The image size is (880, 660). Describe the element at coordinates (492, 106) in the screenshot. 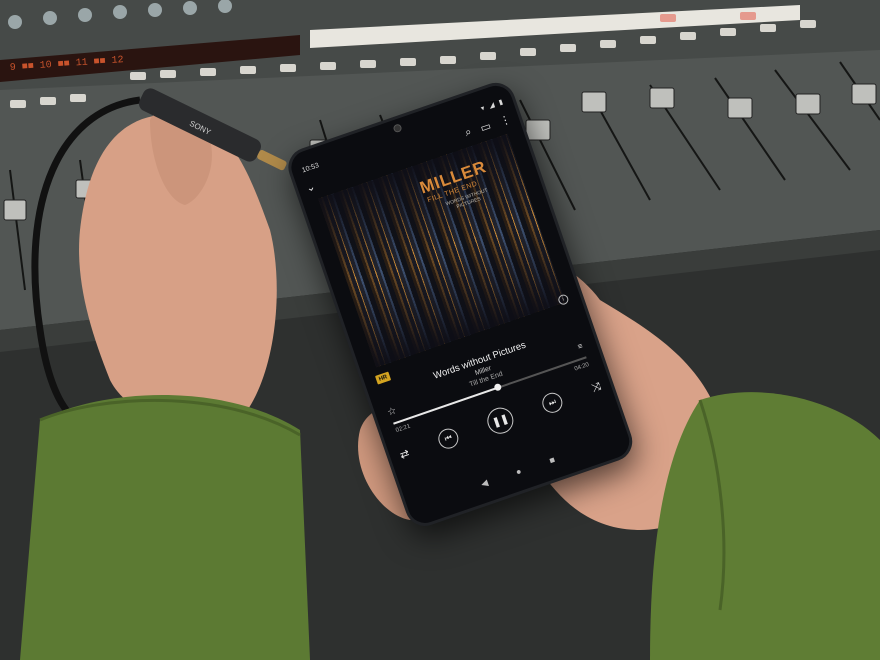

I see `signal-icon: ◢` at that location.